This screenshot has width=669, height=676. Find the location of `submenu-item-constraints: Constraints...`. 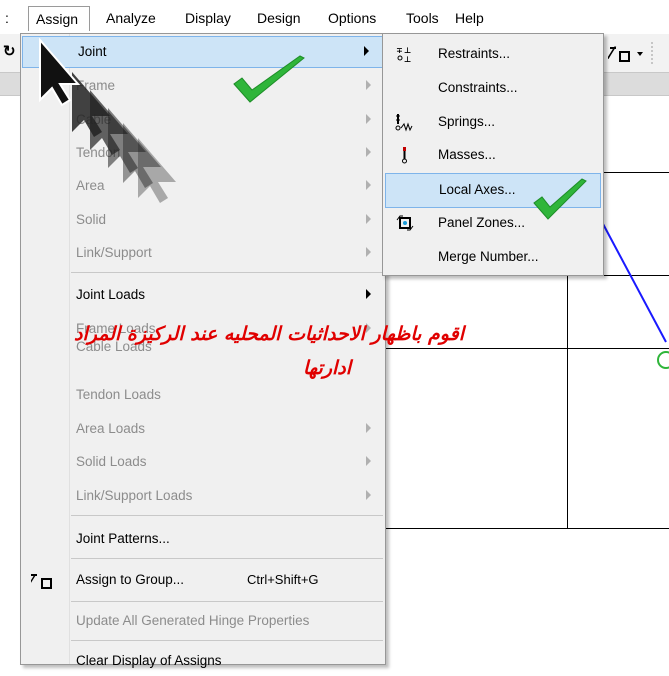

submenu-item-constraints: Constraints... is located at coordinates (493, 88).